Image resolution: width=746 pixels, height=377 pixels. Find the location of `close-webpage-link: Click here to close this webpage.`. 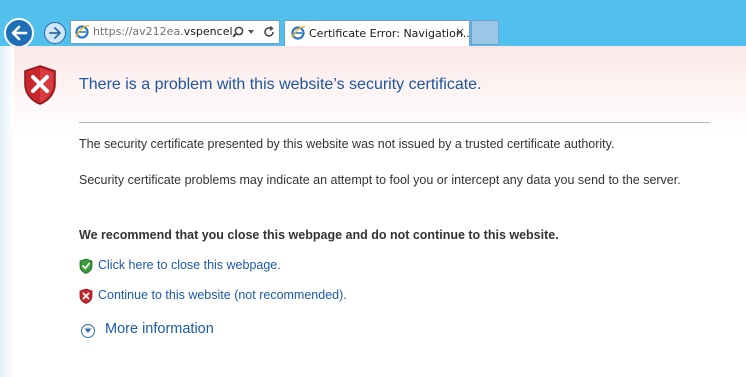

close-webpage-link: Click here to close this webpage. is located at coordinates (189, 265).